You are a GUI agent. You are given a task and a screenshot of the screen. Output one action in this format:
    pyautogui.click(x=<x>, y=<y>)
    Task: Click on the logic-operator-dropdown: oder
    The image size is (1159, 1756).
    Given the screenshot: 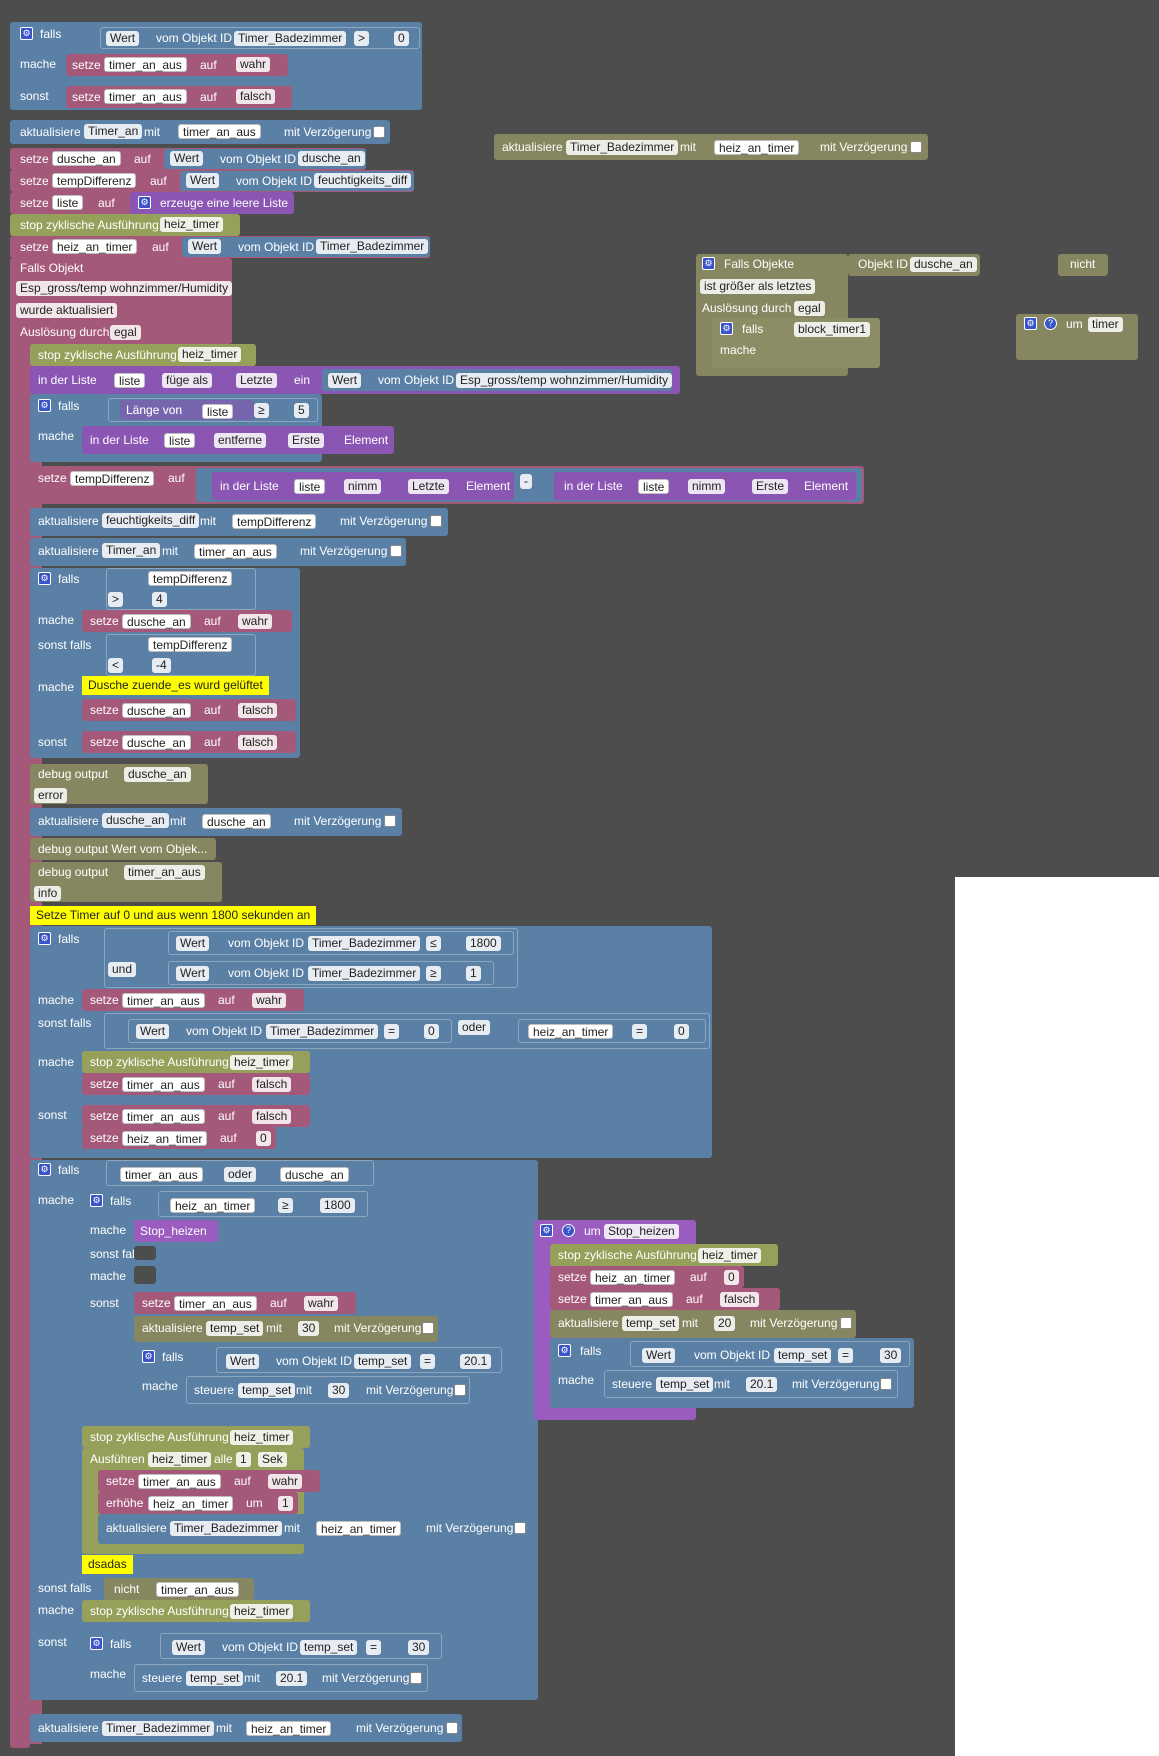 What is the action you would take?
    pyautogui.click(x=474, y=1027)
    